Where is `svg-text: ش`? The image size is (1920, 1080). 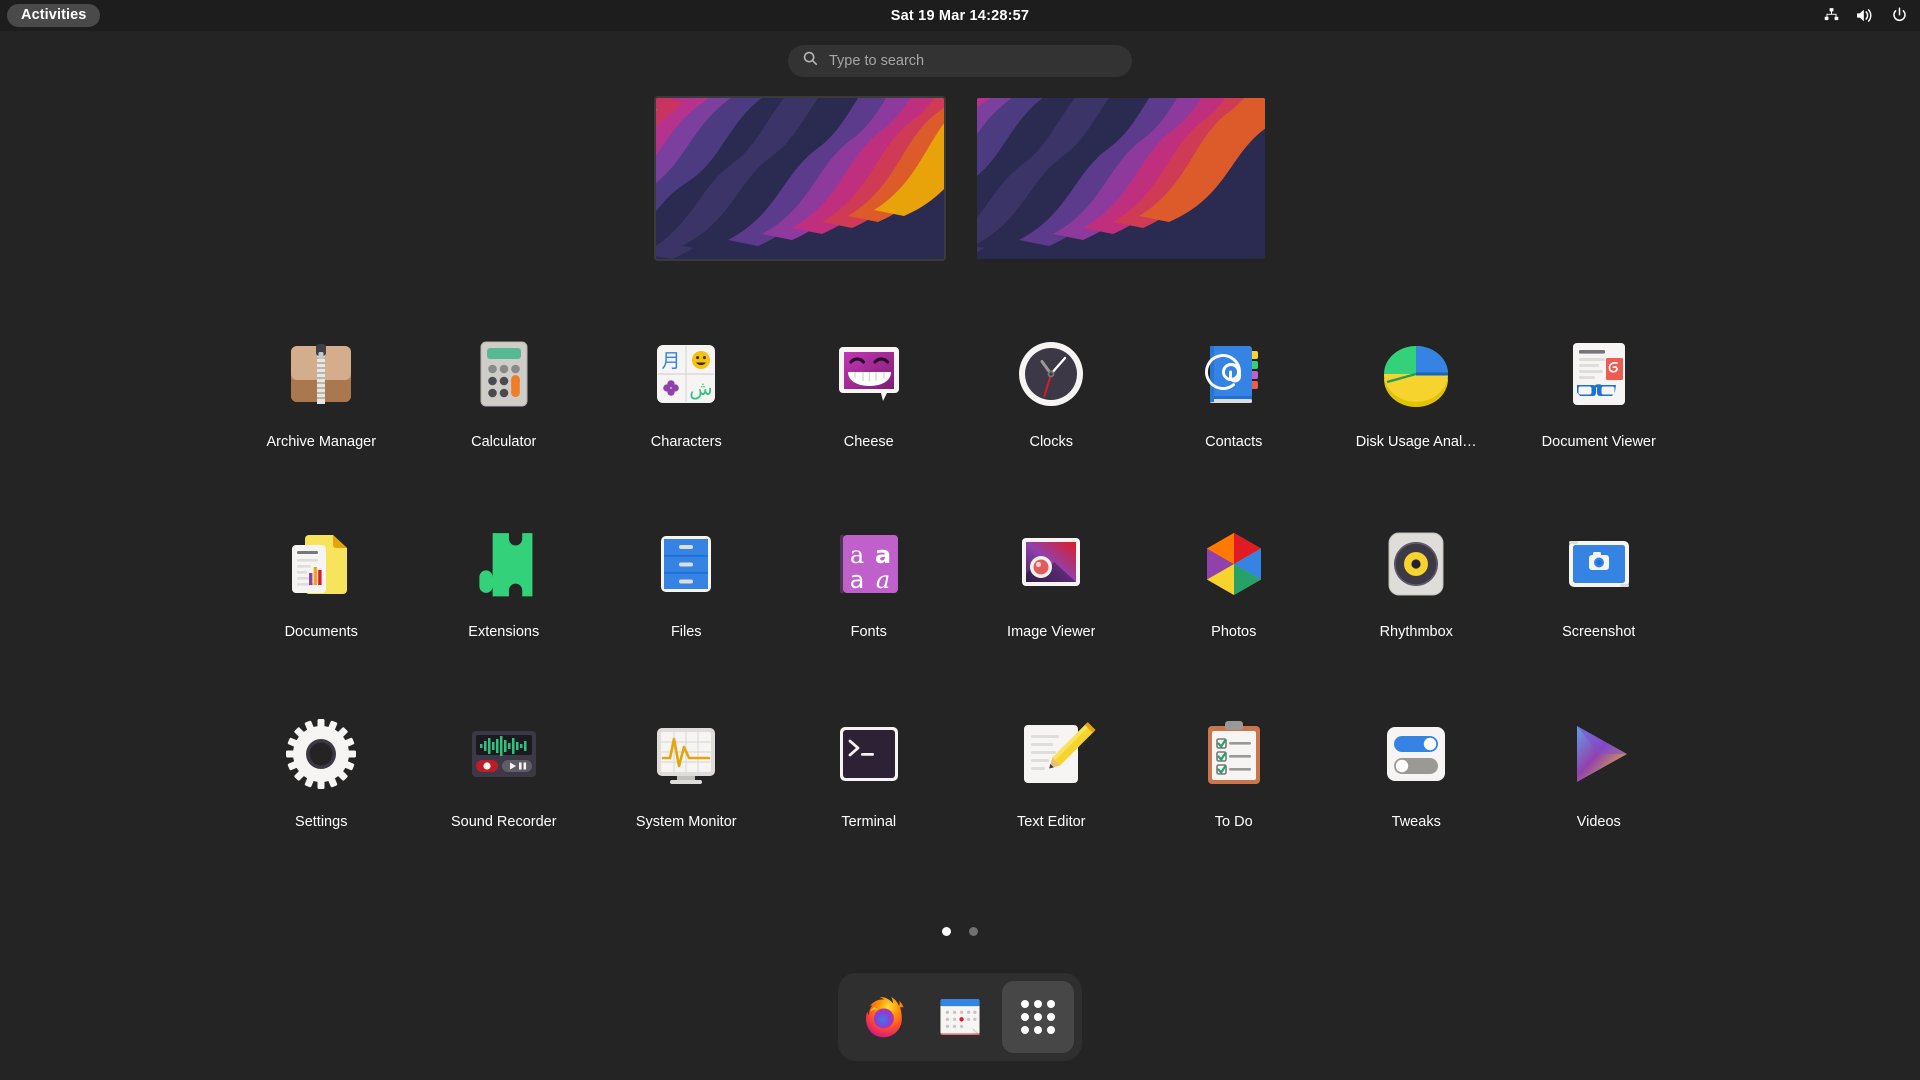 svg-text: ش is located at coordinates (701, 389).